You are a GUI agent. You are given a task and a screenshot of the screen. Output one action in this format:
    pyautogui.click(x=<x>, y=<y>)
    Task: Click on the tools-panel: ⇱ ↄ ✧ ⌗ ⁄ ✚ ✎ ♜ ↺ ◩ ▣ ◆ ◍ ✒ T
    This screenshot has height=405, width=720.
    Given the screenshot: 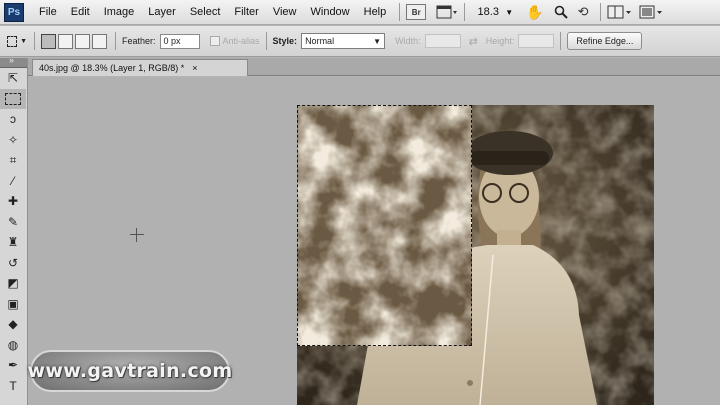 What is the action you would take?
    pyautogui.click(x=14, y=230)
    